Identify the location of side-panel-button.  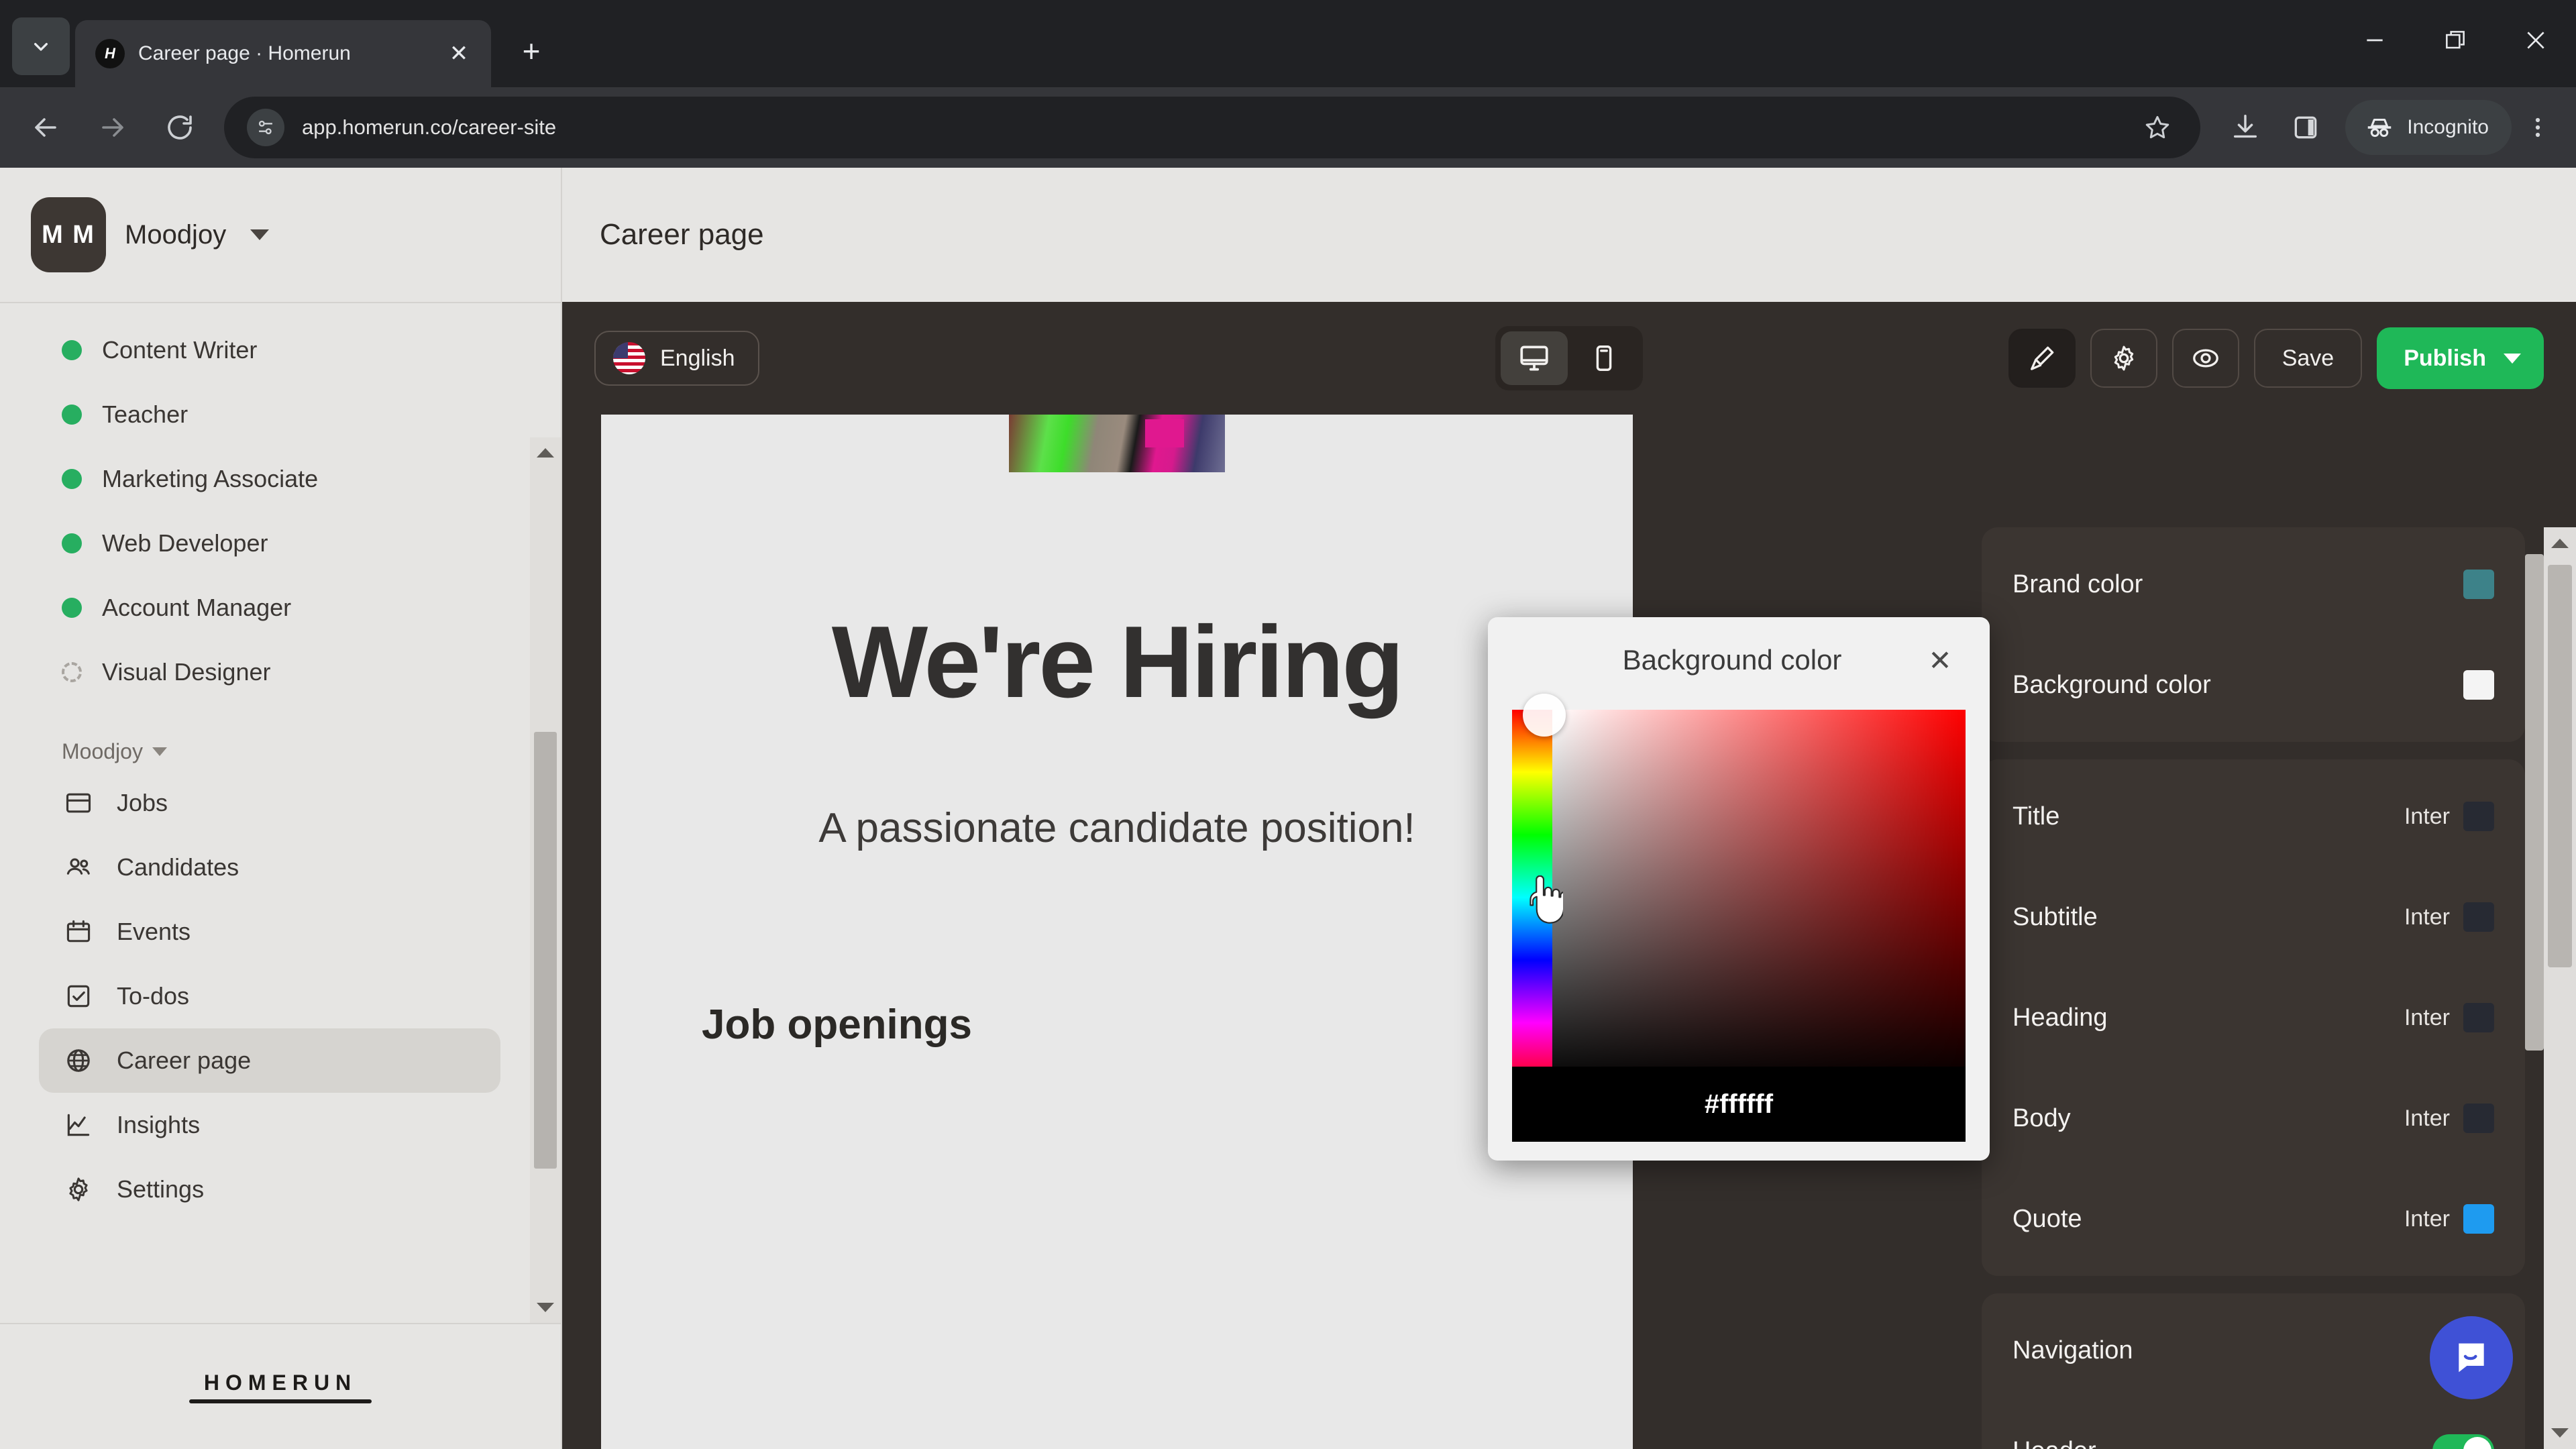
(2305, 127).